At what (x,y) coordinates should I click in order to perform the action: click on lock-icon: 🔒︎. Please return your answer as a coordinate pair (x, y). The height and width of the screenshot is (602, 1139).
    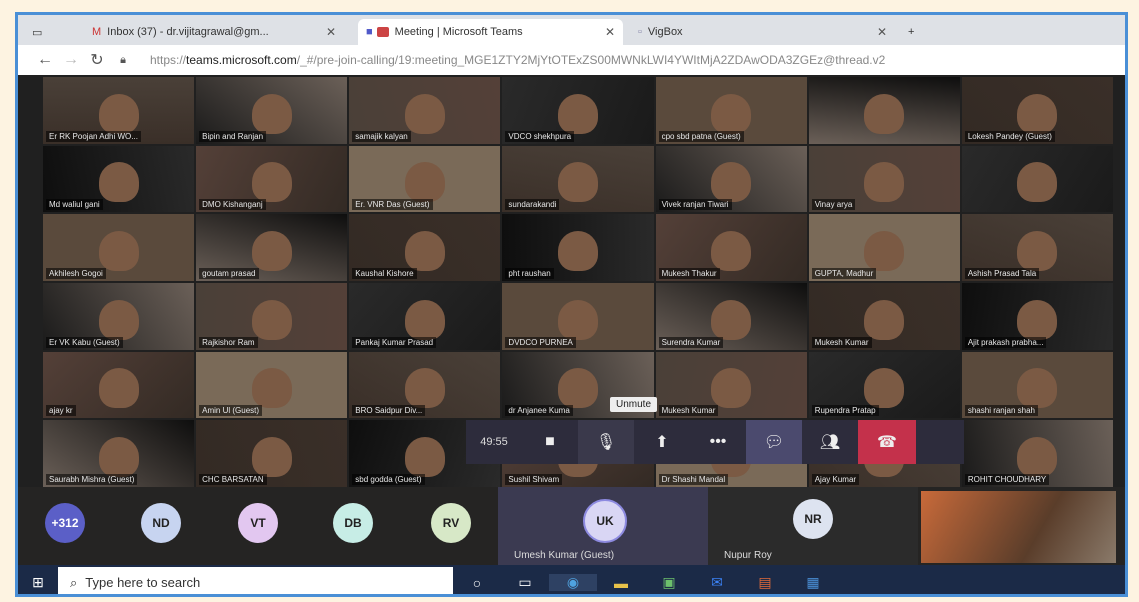
    Looking at the image, I should click on (123, 60).